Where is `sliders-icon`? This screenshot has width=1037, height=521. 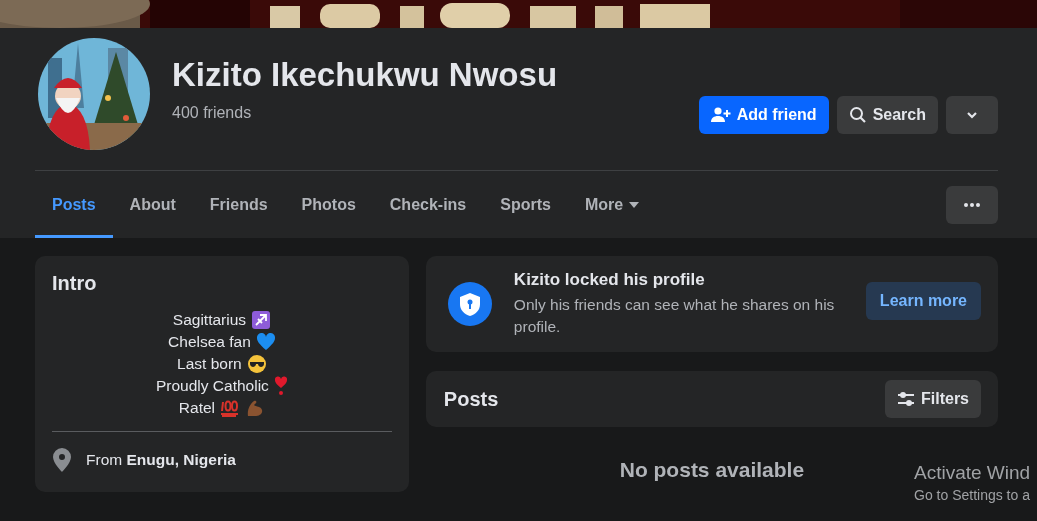 sliders-icon is located at coordinates (906, 399).